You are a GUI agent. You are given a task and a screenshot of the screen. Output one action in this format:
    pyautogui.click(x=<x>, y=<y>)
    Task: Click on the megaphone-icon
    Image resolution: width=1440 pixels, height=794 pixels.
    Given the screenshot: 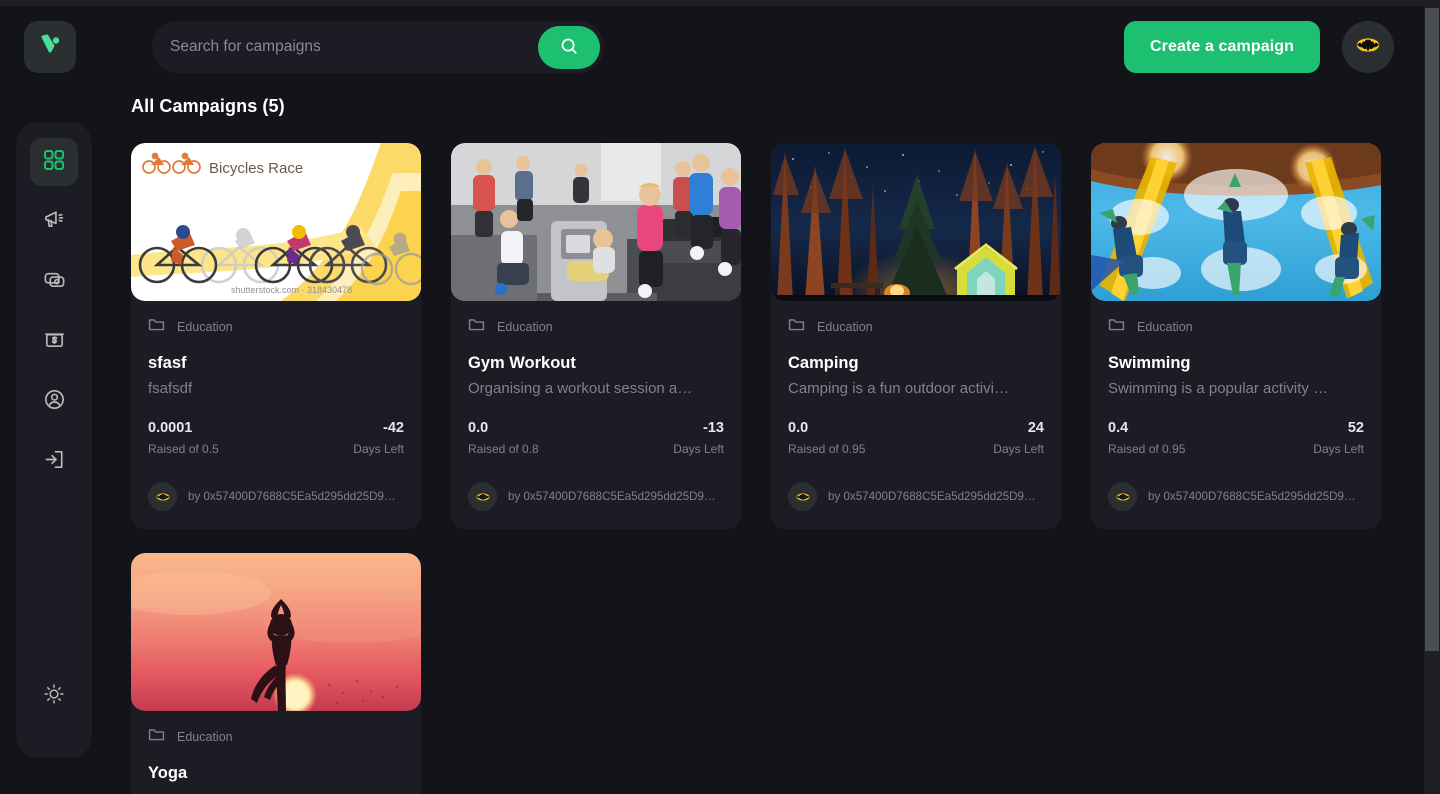 What is the action you would take?
    pyautogui.click(x=54, y=222)
    